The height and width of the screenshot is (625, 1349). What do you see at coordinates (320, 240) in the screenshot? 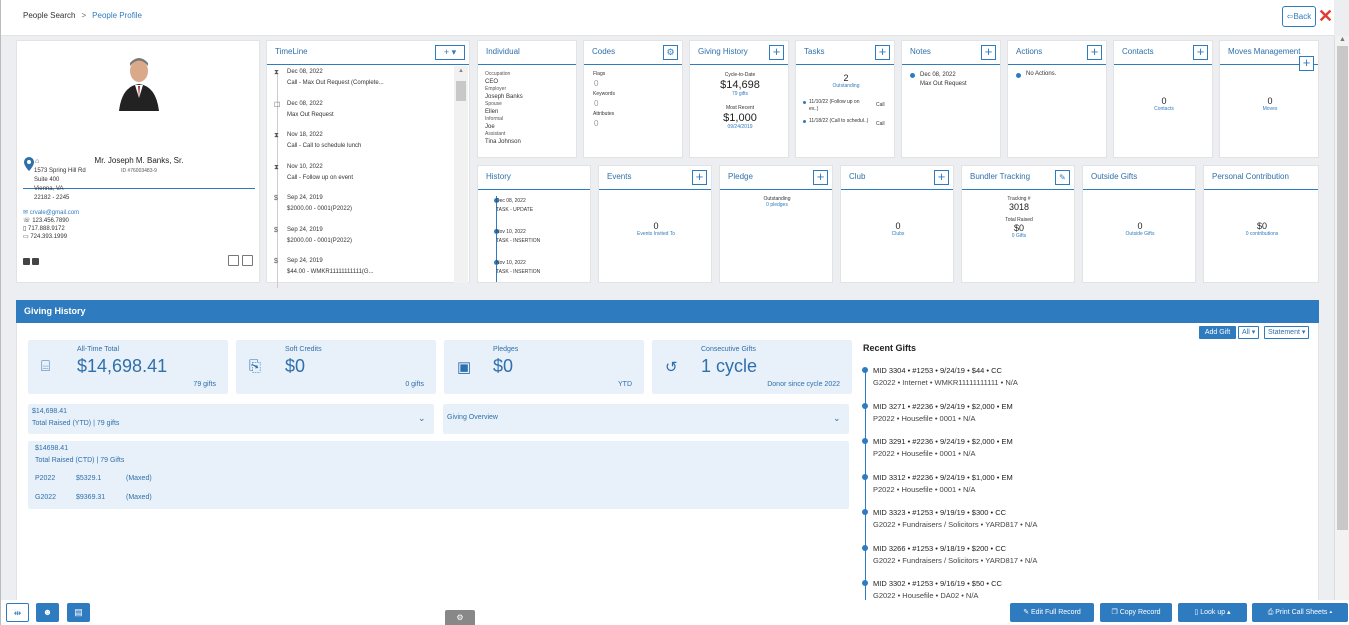
I see `timeline-item-text: $2000.00 - 0001(P2022)` at bounding box center [320, 240].